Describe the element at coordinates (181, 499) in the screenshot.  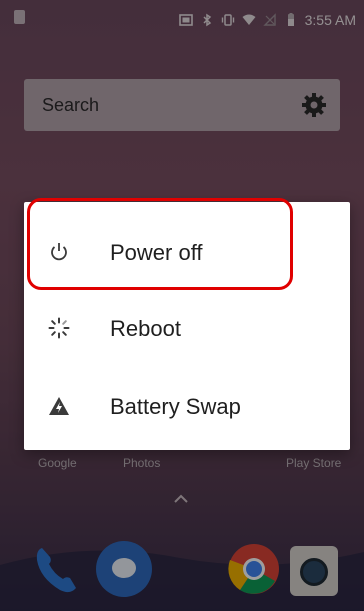
I see `chevron-up-icon` at that location.